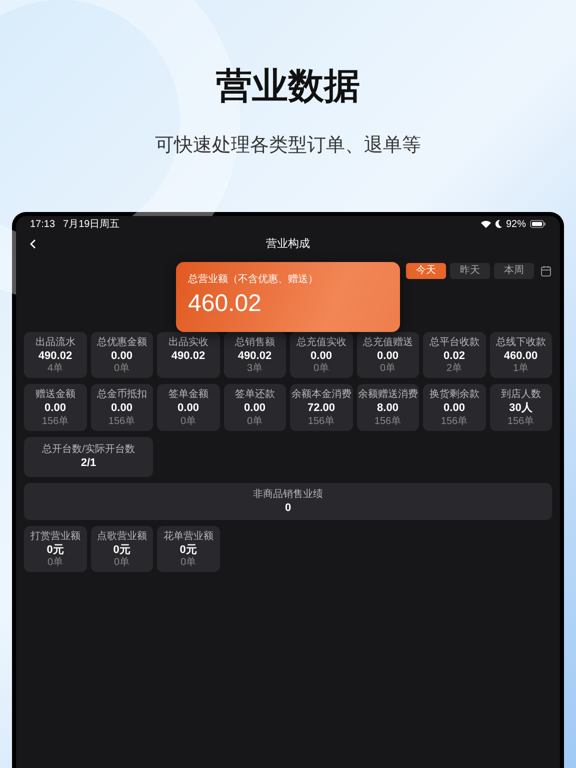 The image size is (576, 768). I want to click on stat-label: 签单还款, so click(255, 395).